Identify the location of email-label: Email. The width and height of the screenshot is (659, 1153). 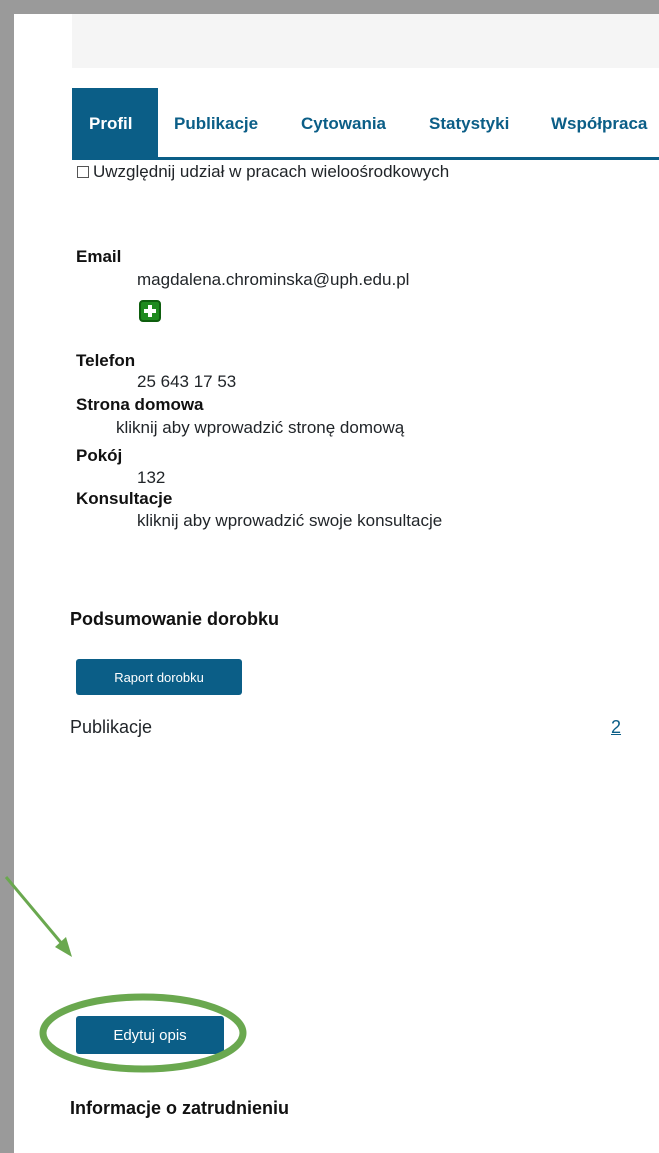
(99, 256).